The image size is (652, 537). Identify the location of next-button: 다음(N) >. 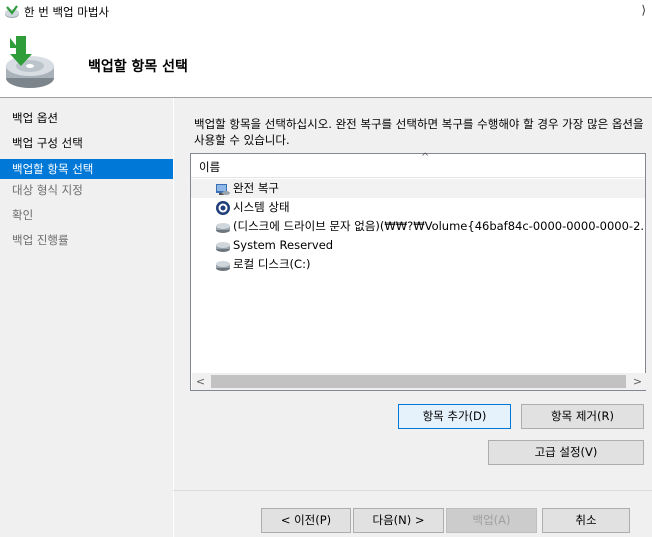
(398, 520).